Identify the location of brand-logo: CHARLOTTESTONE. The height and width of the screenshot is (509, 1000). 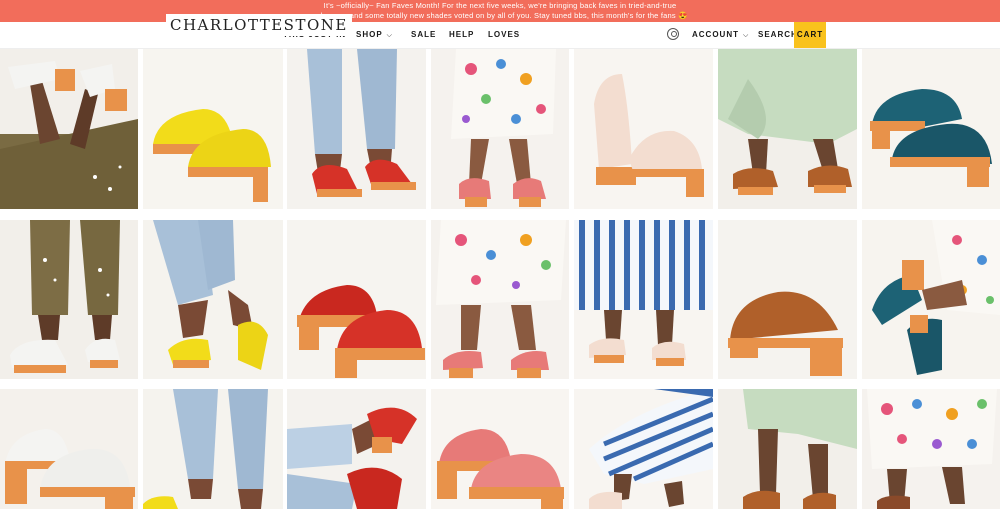
(259, 25).